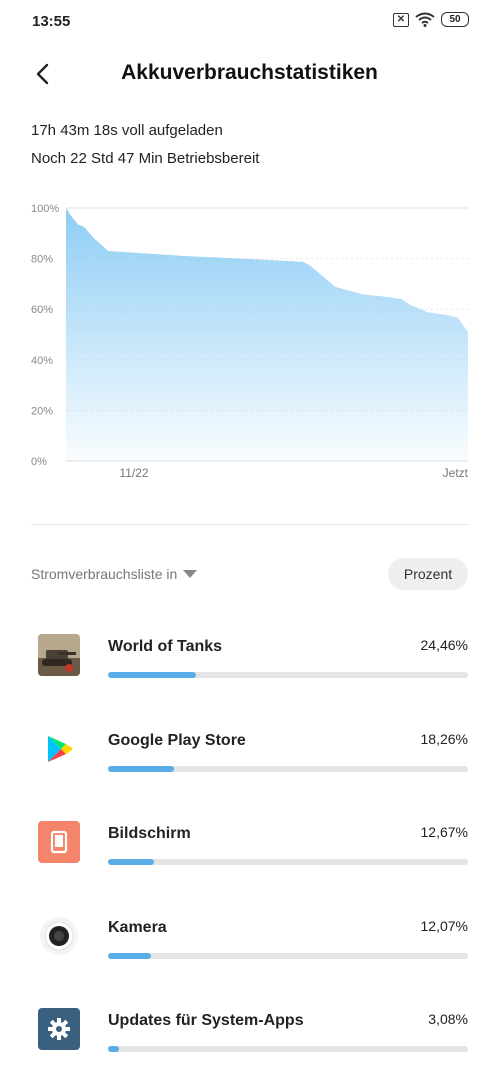 This screenshot has width=499, height=1080. What do you see at coordinates (249, 749) in the screenshot?
I see `app-row-google-play-store: Google Play Store 18,26%` at bounding box center [249, 749].